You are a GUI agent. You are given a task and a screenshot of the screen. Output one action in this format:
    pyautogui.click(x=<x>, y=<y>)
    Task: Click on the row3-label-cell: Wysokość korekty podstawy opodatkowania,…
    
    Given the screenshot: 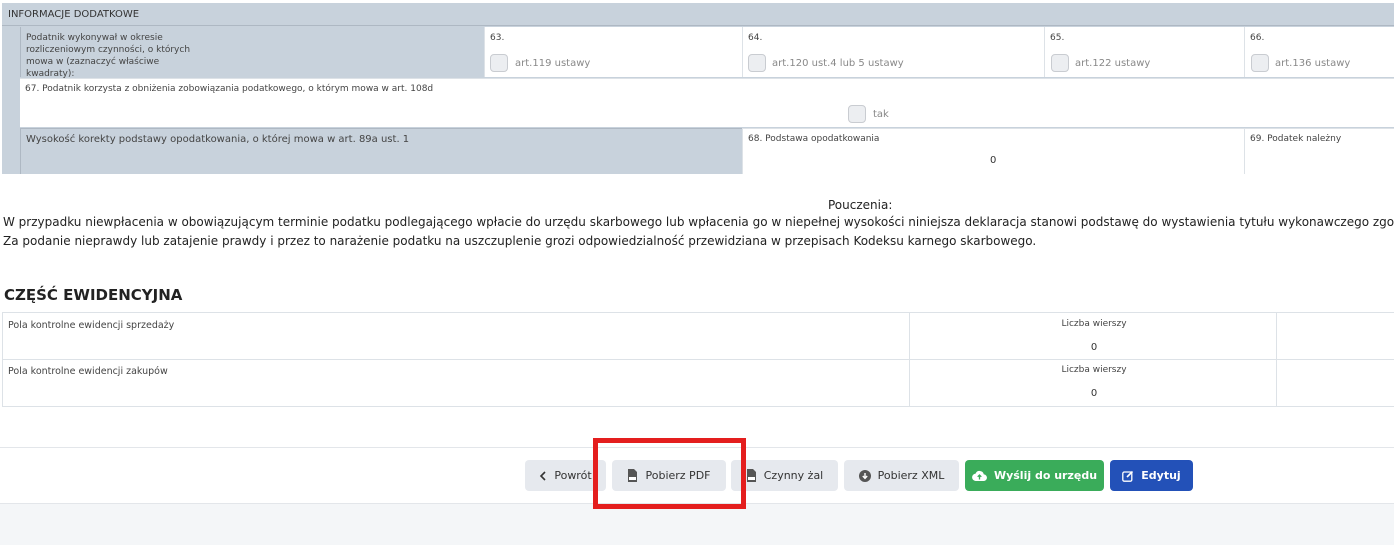 What is the action you would take?
    pyautogui.click(x=381, y=151)
    